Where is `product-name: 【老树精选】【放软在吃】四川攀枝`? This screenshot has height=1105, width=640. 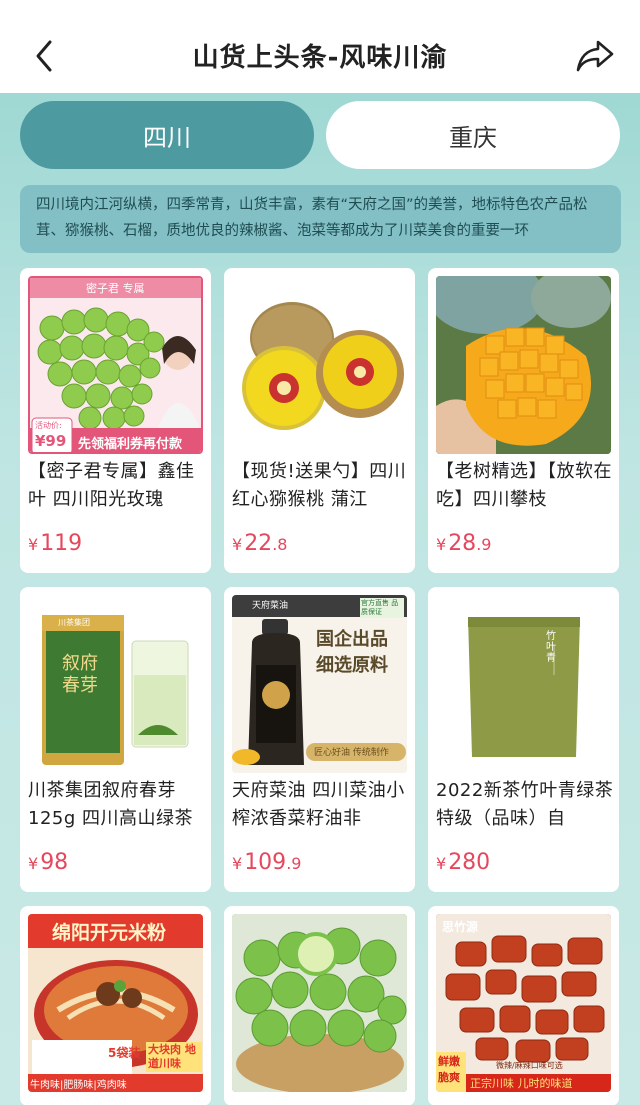
product-name: 【老树精选】【放软在吃】四川攀枝 is located at coordinates (524, 485).